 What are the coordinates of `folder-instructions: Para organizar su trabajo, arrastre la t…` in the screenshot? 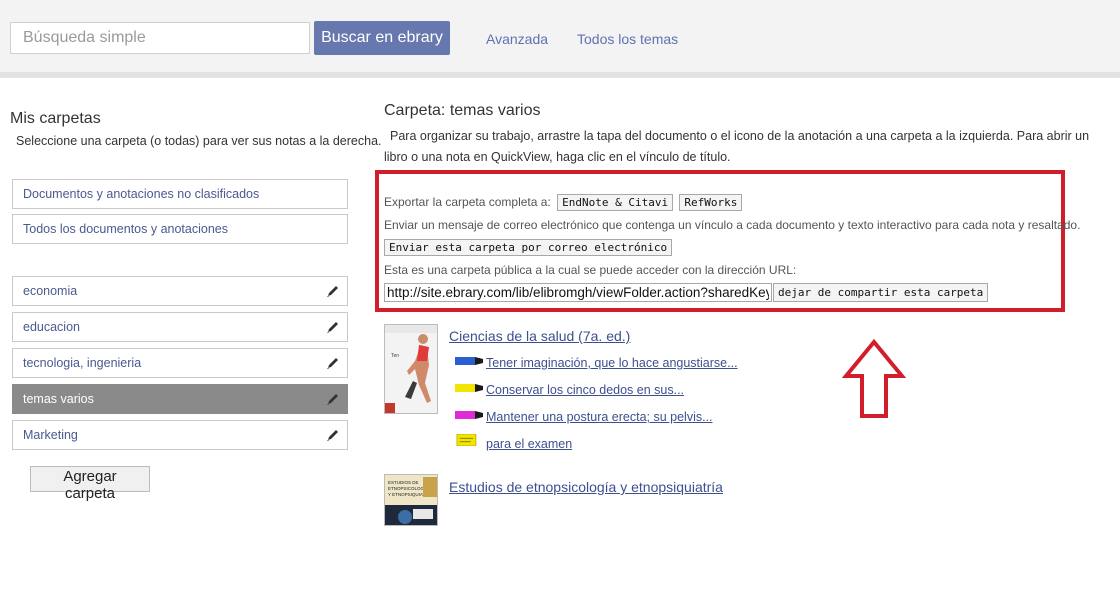 It's located at (737, 146).